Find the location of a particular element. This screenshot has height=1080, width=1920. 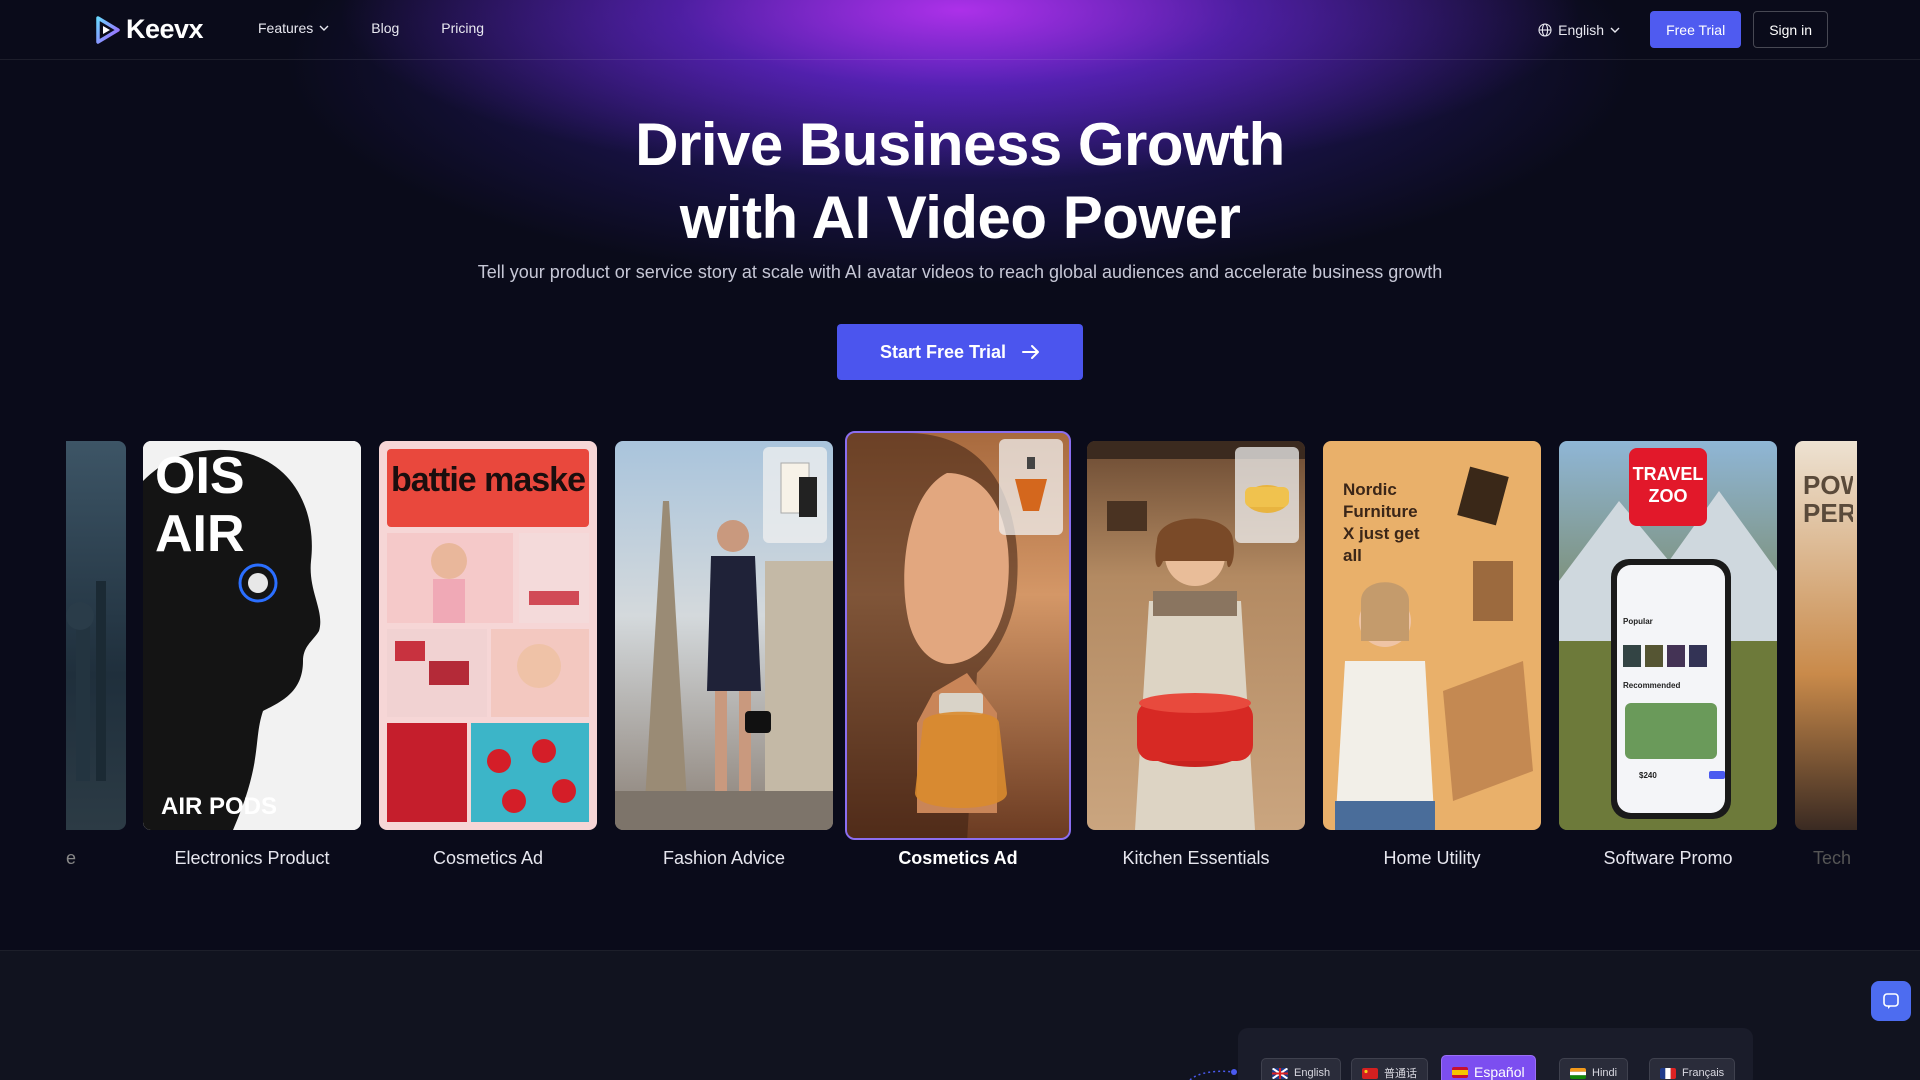

city-skyline-image is located at coordinates (86, 681).